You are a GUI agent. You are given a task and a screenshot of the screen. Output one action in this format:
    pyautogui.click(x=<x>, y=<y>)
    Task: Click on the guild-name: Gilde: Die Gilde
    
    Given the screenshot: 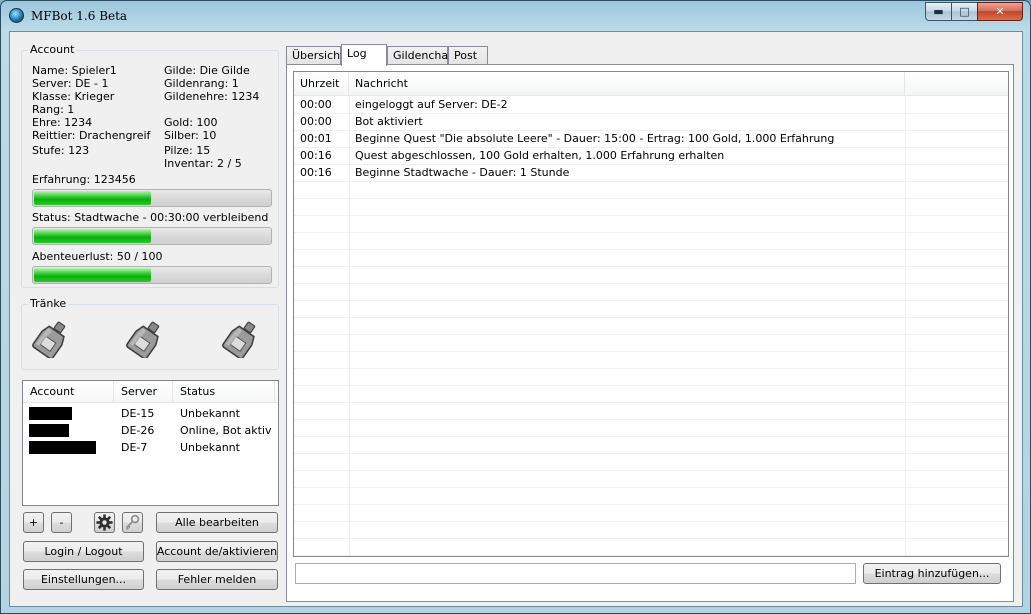 What is the action you would take?
    pyautogui.click(x=207, y=70)
    